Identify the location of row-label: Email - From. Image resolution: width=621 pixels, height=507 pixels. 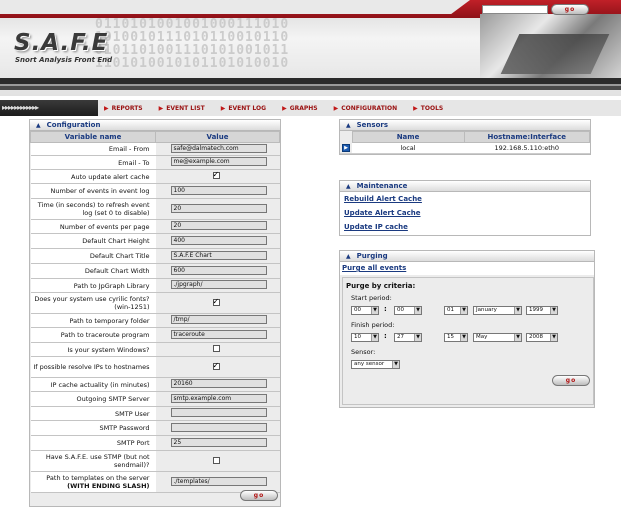
(93, 149).